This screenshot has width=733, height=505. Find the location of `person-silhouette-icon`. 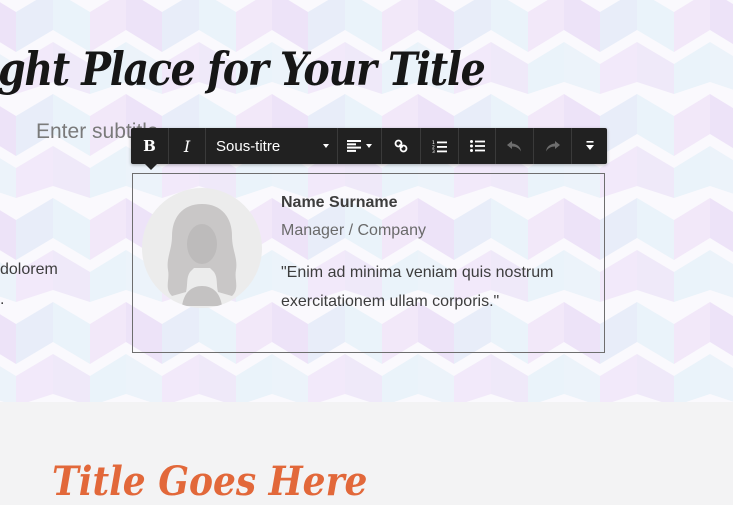

person-silhouette-icon is located at coordinates (202, 255).